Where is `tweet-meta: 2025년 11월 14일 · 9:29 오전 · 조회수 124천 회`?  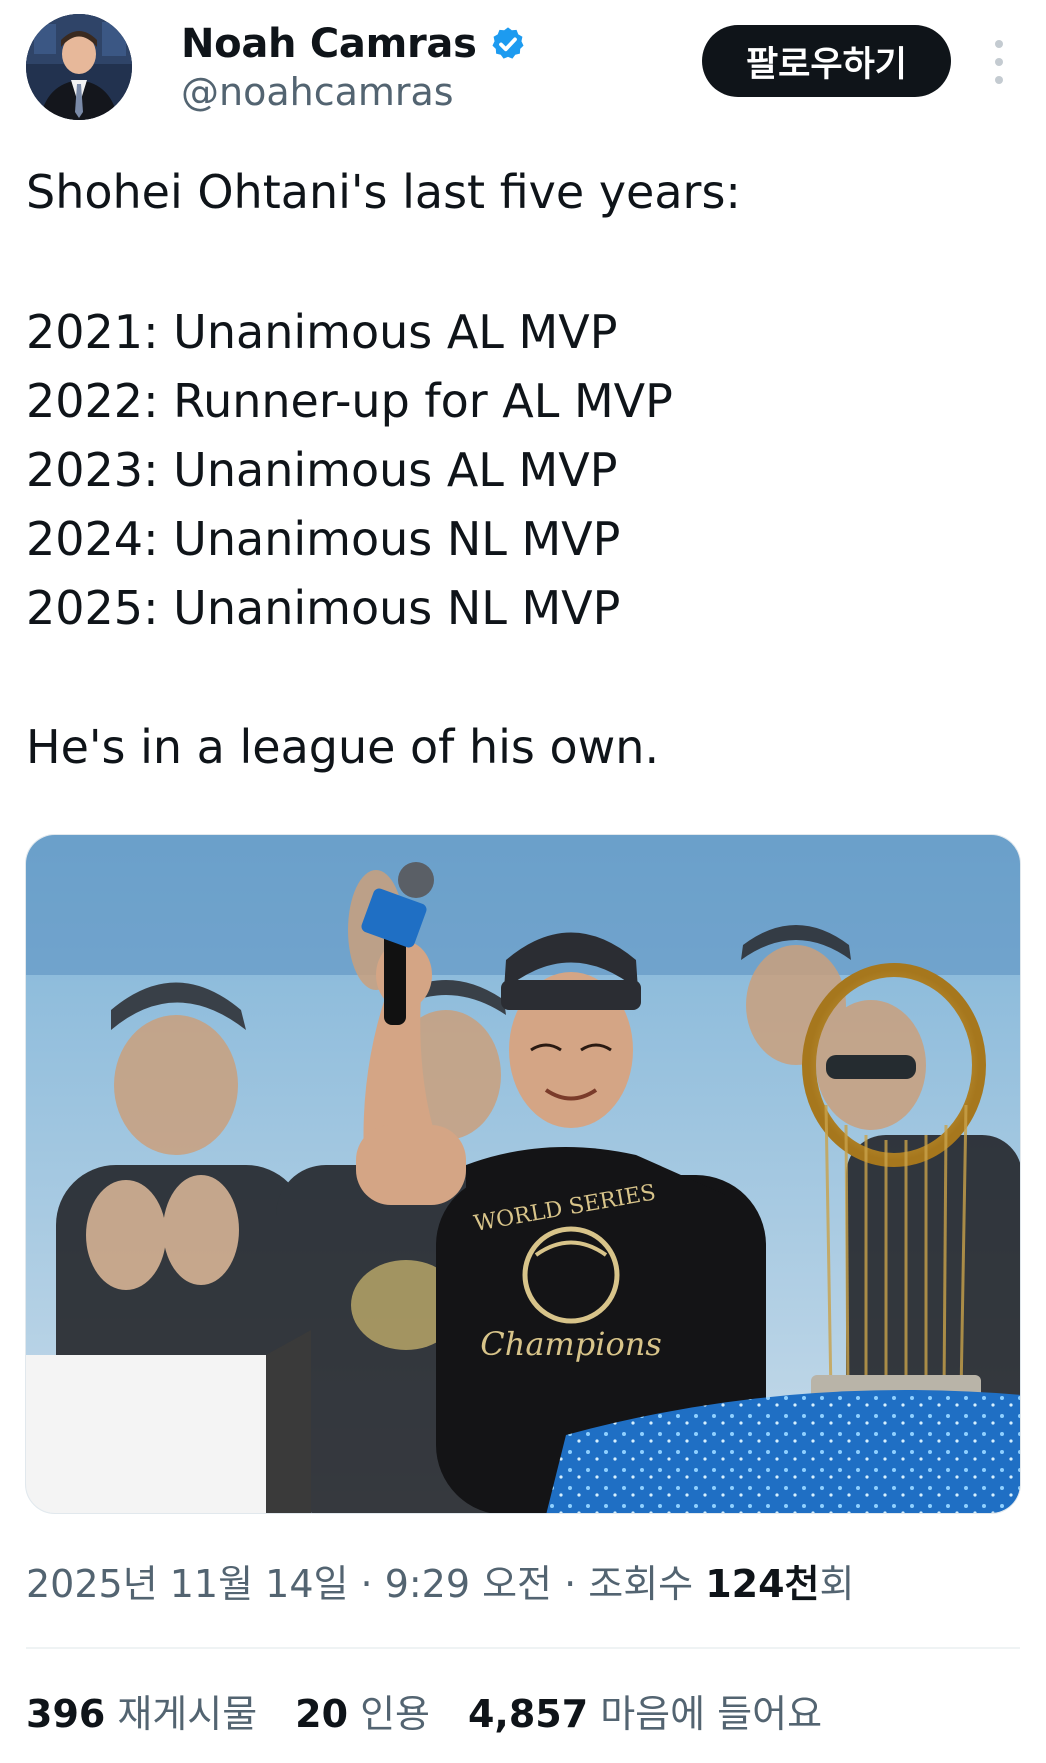 tweet-meta: 2025년 11월 14일 · 9:29 오전 · 조회수 124천 회 is located at coordinates (440, 1580).